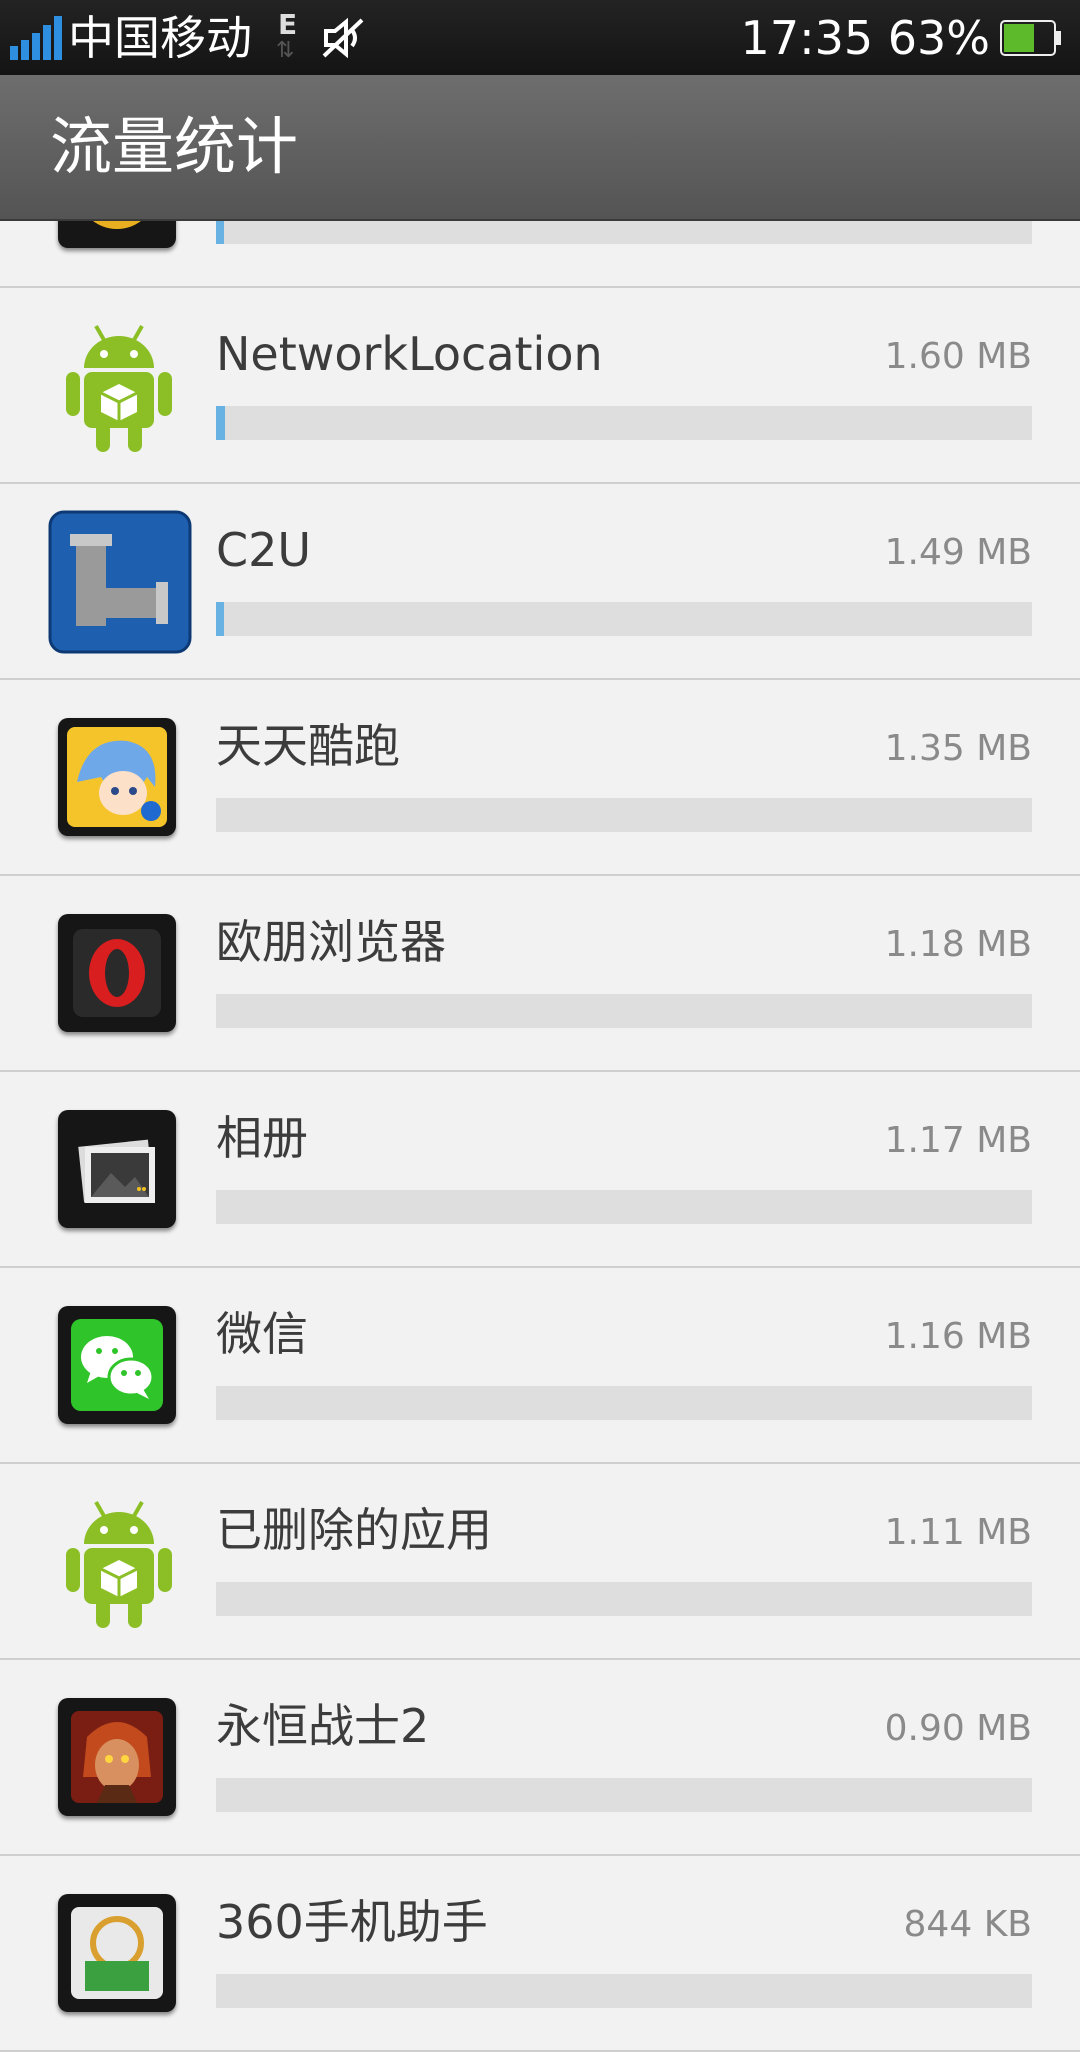 The image size is (1080, 2052). Describe the element at coordinates (958, 1532) in the screenshot. I see `app-usage-size: 1.11 MB` at that location.